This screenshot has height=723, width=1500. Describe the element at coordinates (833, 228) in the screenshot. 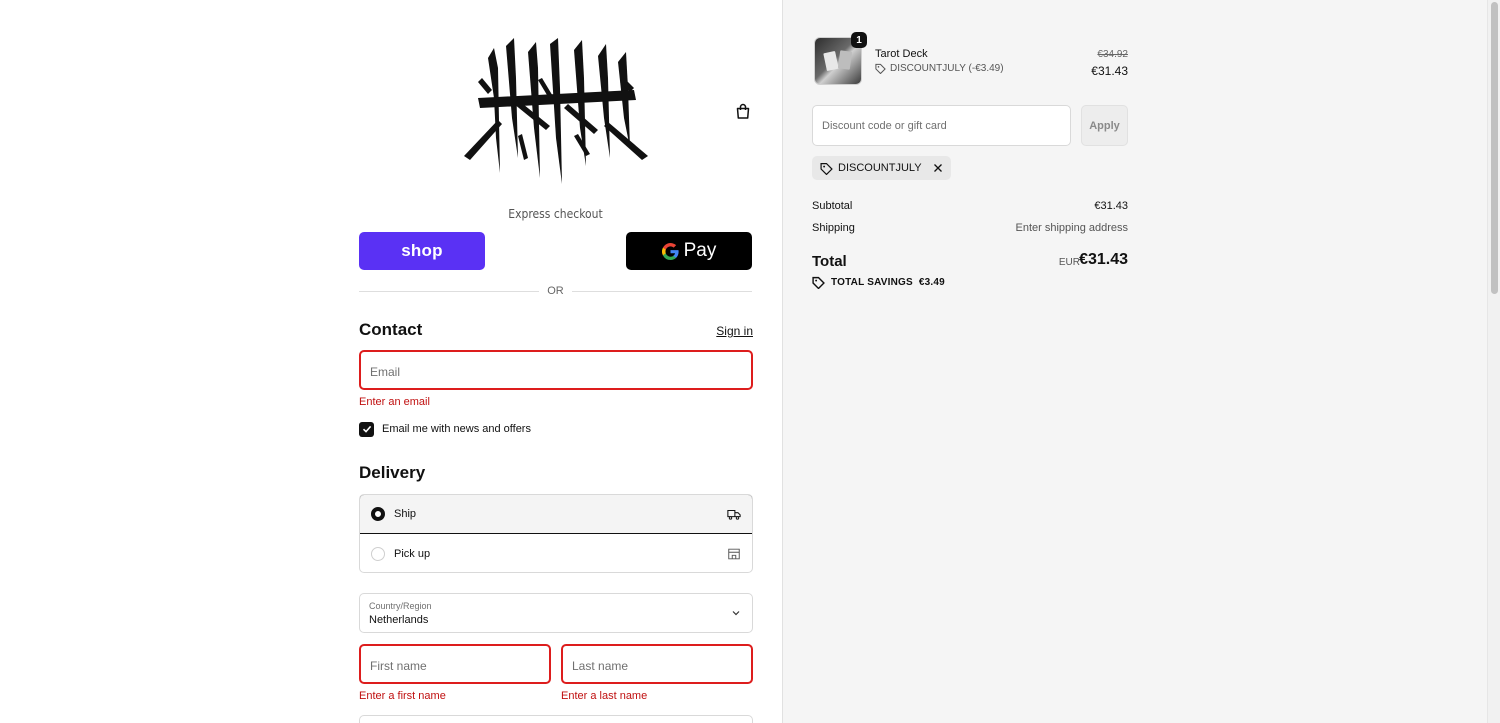

I see `shipping-label: Shipping` at that location.